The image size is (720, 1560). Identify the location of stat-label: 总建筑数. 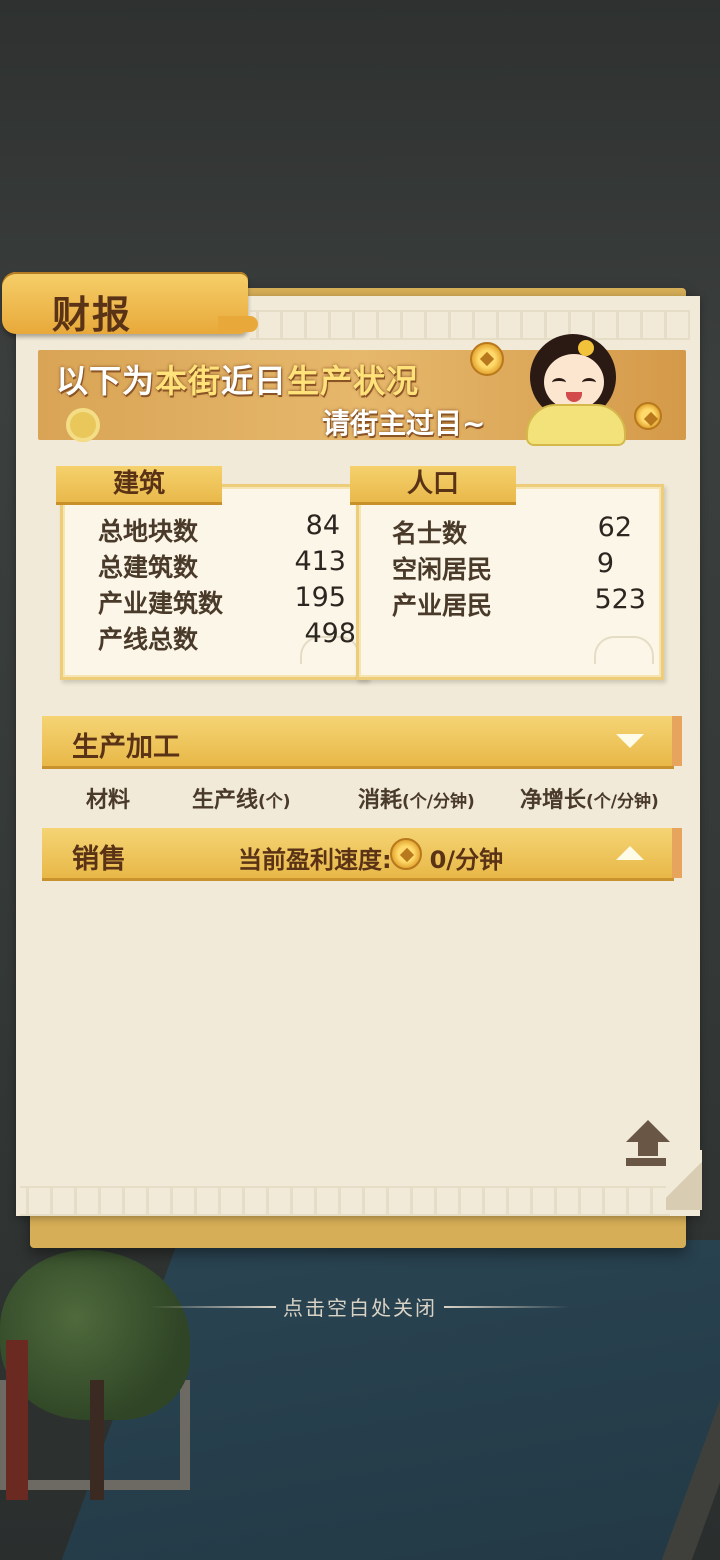
(148, 567).